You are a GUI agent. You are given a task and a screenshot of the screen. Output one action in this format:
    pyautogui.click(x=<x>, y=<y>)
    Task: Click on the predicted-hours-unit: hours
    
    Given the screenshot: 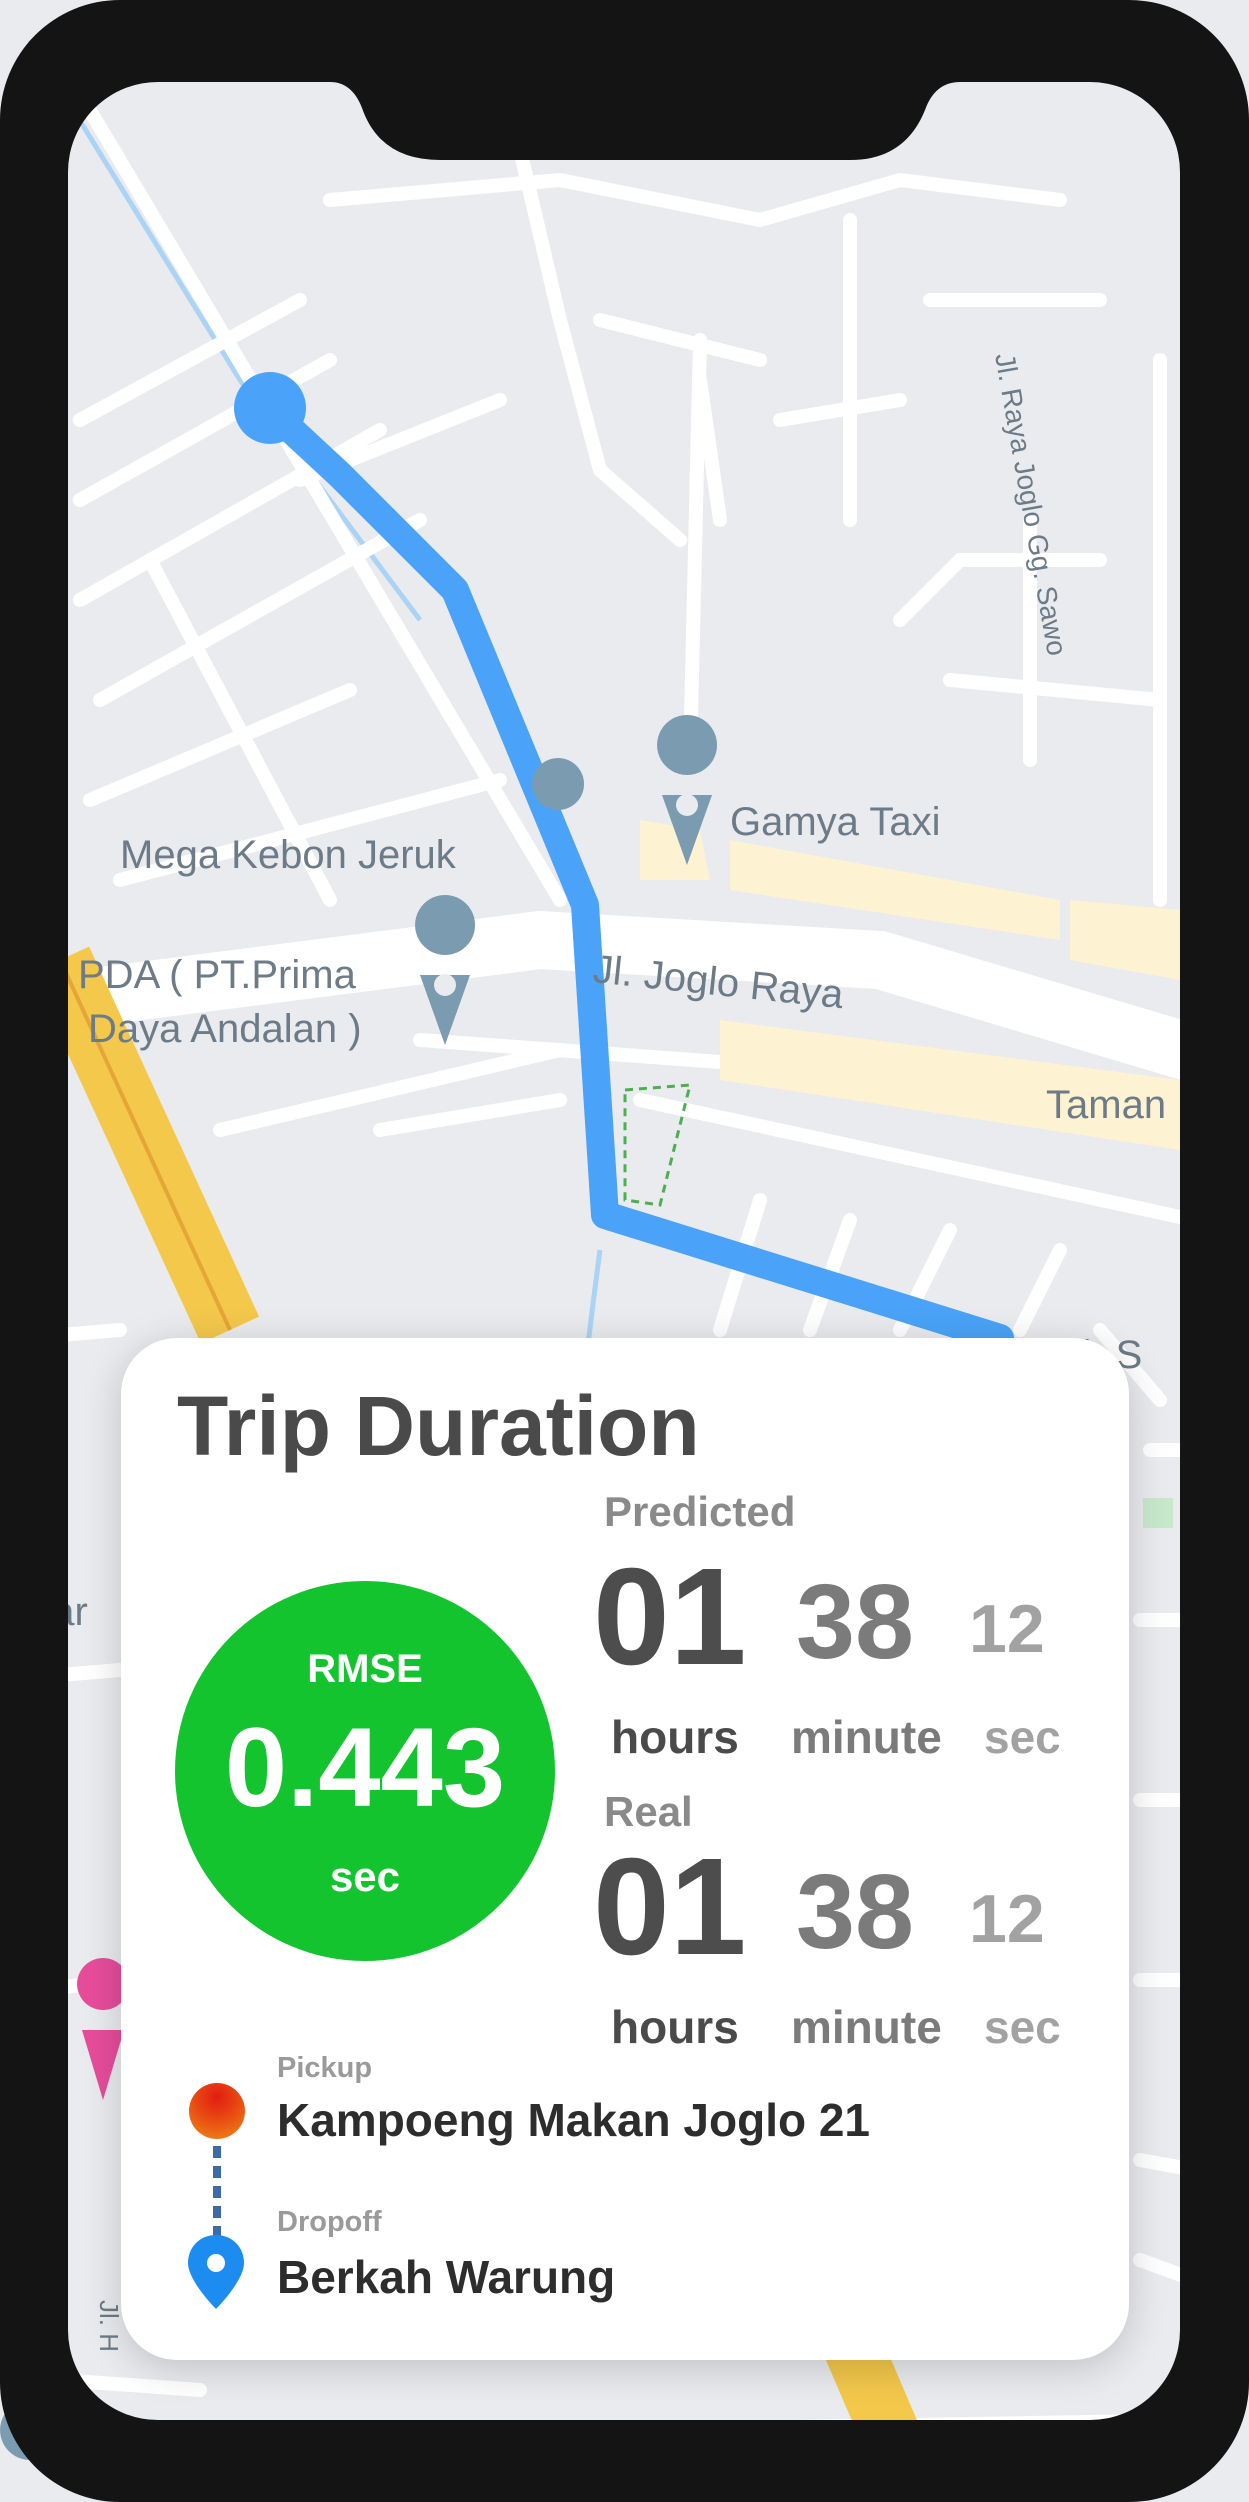 What is the action you would take?
    pyautogui.click(x=675, y=1737)
    